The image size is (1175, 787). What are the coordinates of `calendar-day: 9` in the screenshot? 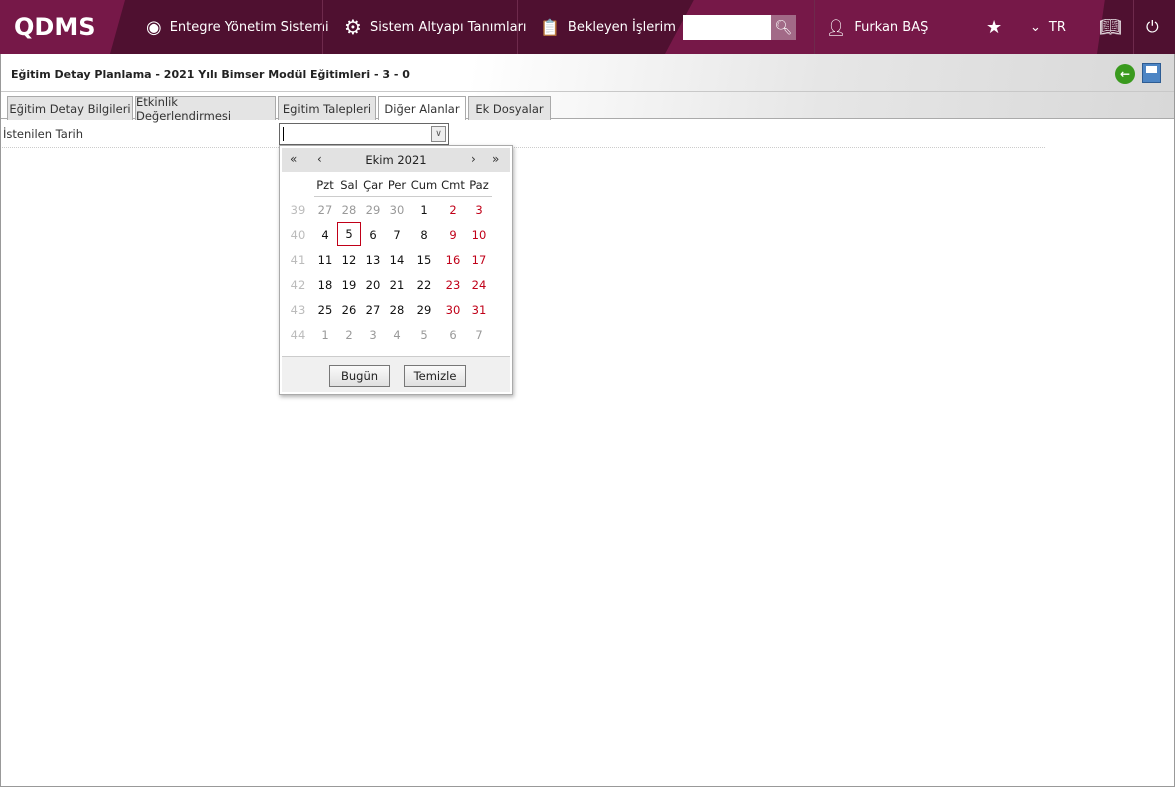 It's located at (453, 235).